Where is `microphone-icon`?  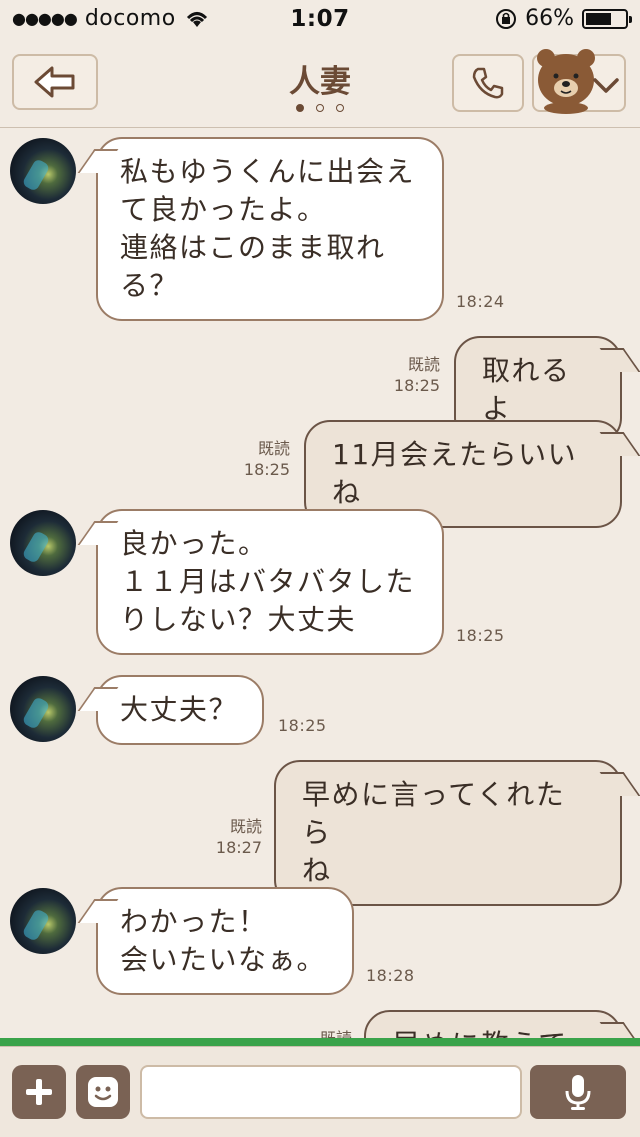
microphone-icon is located at coordinates (578, 1092).